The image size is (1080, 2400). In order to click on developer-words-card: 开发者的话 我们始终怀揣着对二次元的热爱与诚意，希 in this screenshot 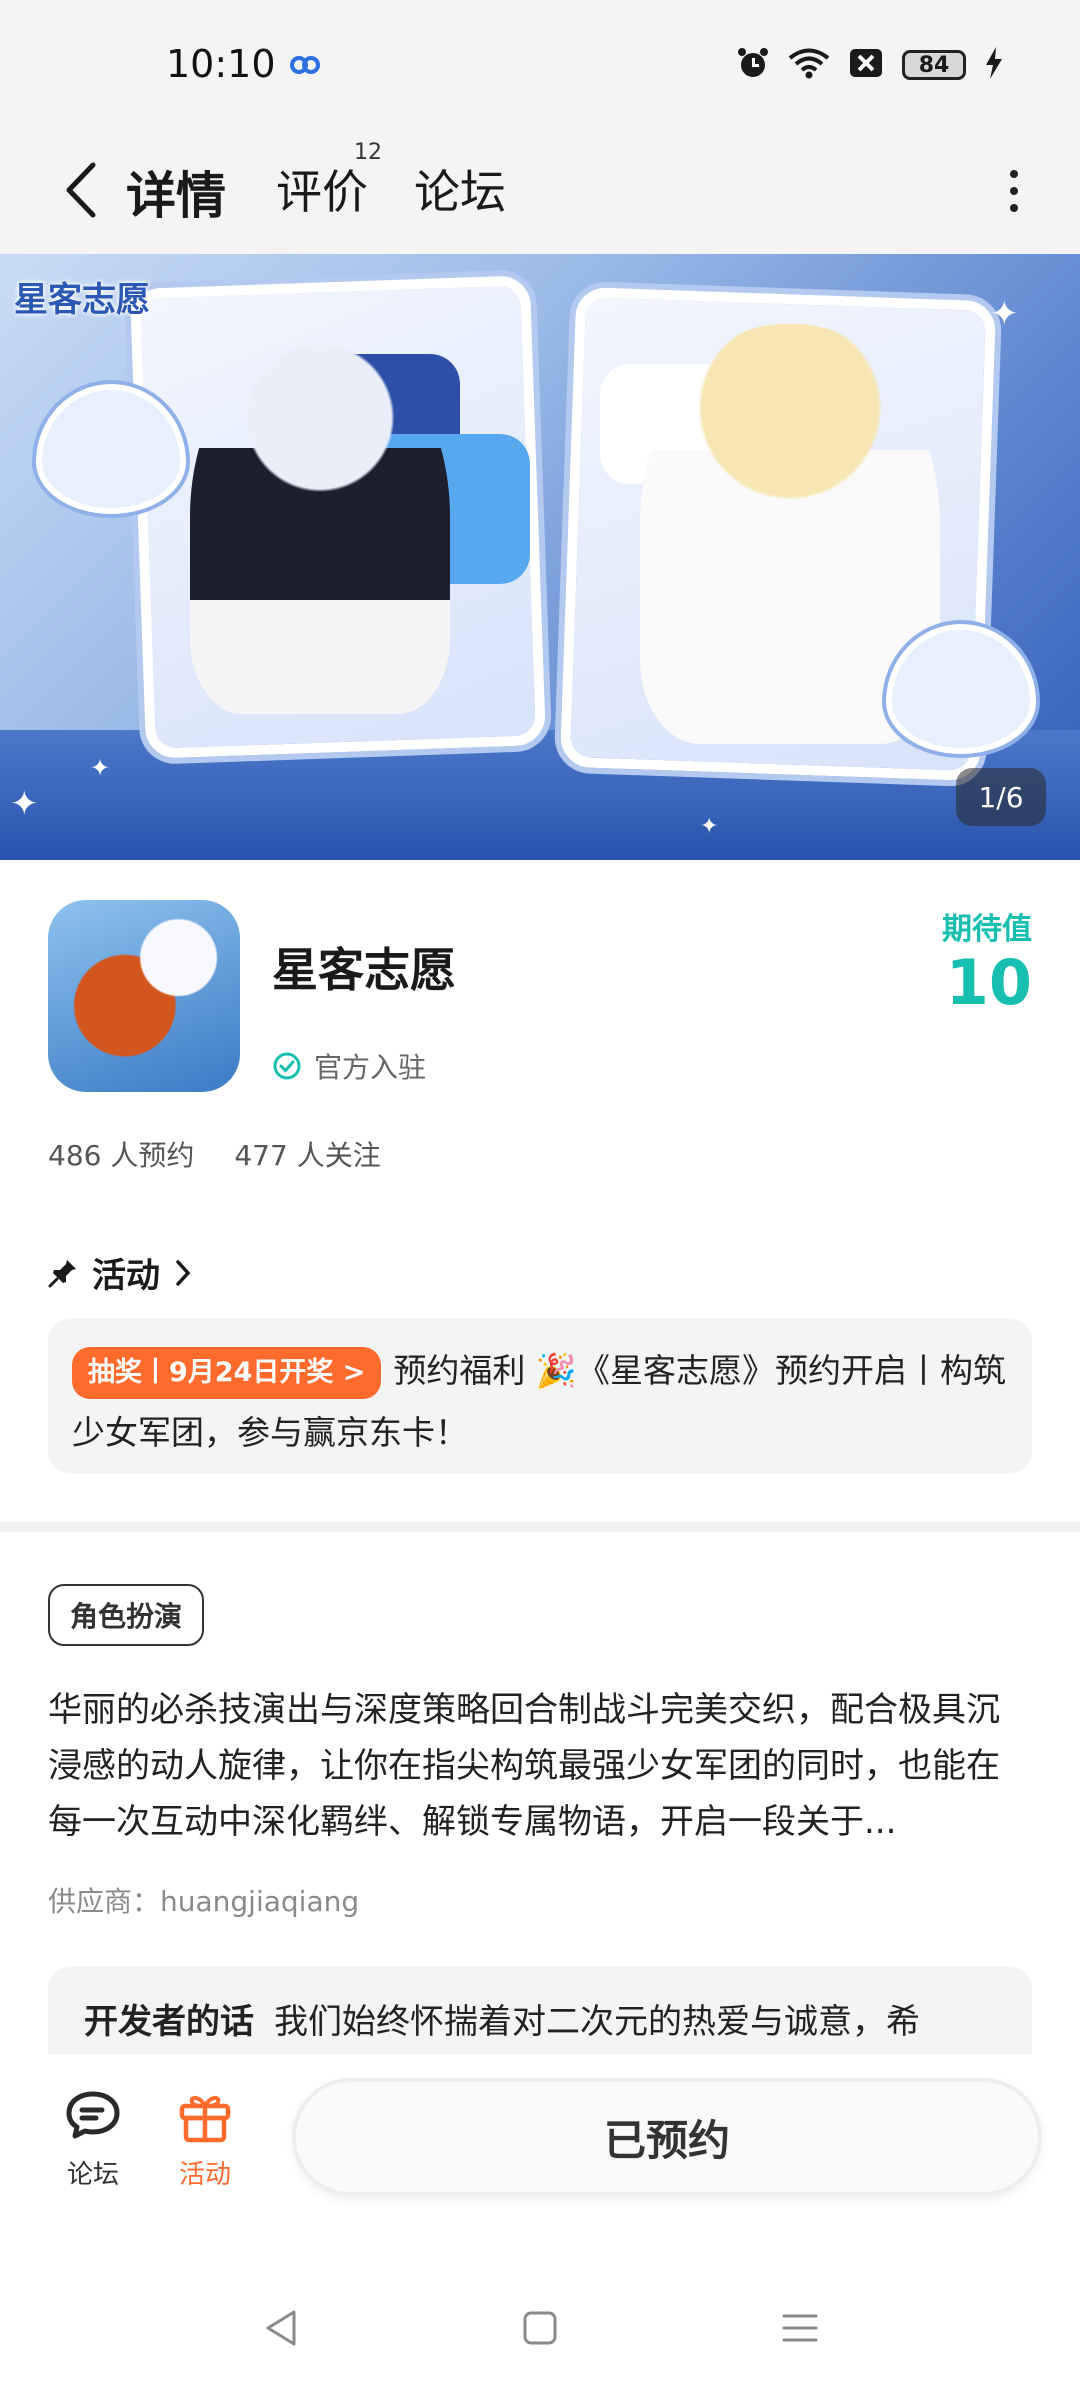, I will do `click(540, 2010)`.